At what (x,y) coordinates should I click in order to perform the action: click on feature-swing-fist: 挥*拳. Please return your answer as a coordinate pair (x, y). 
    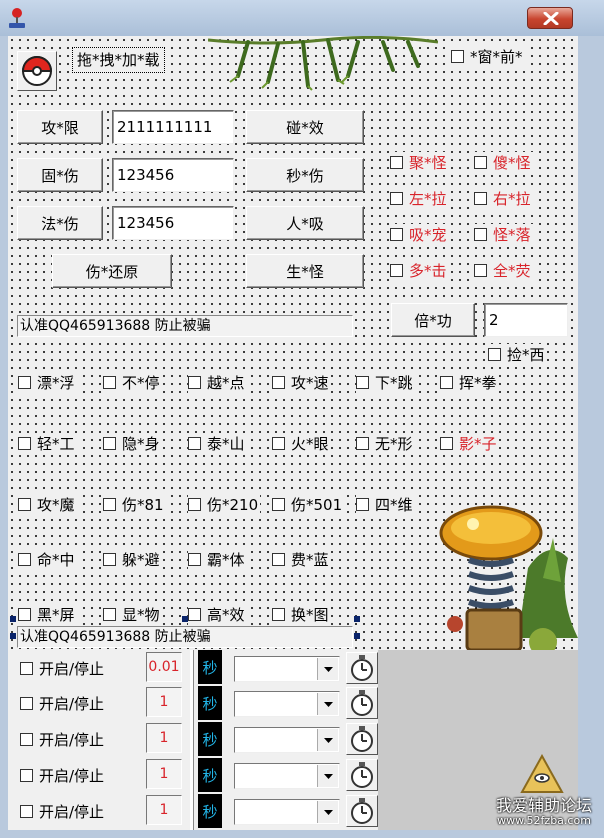
    Looking at the image, I should click on (469, 382).